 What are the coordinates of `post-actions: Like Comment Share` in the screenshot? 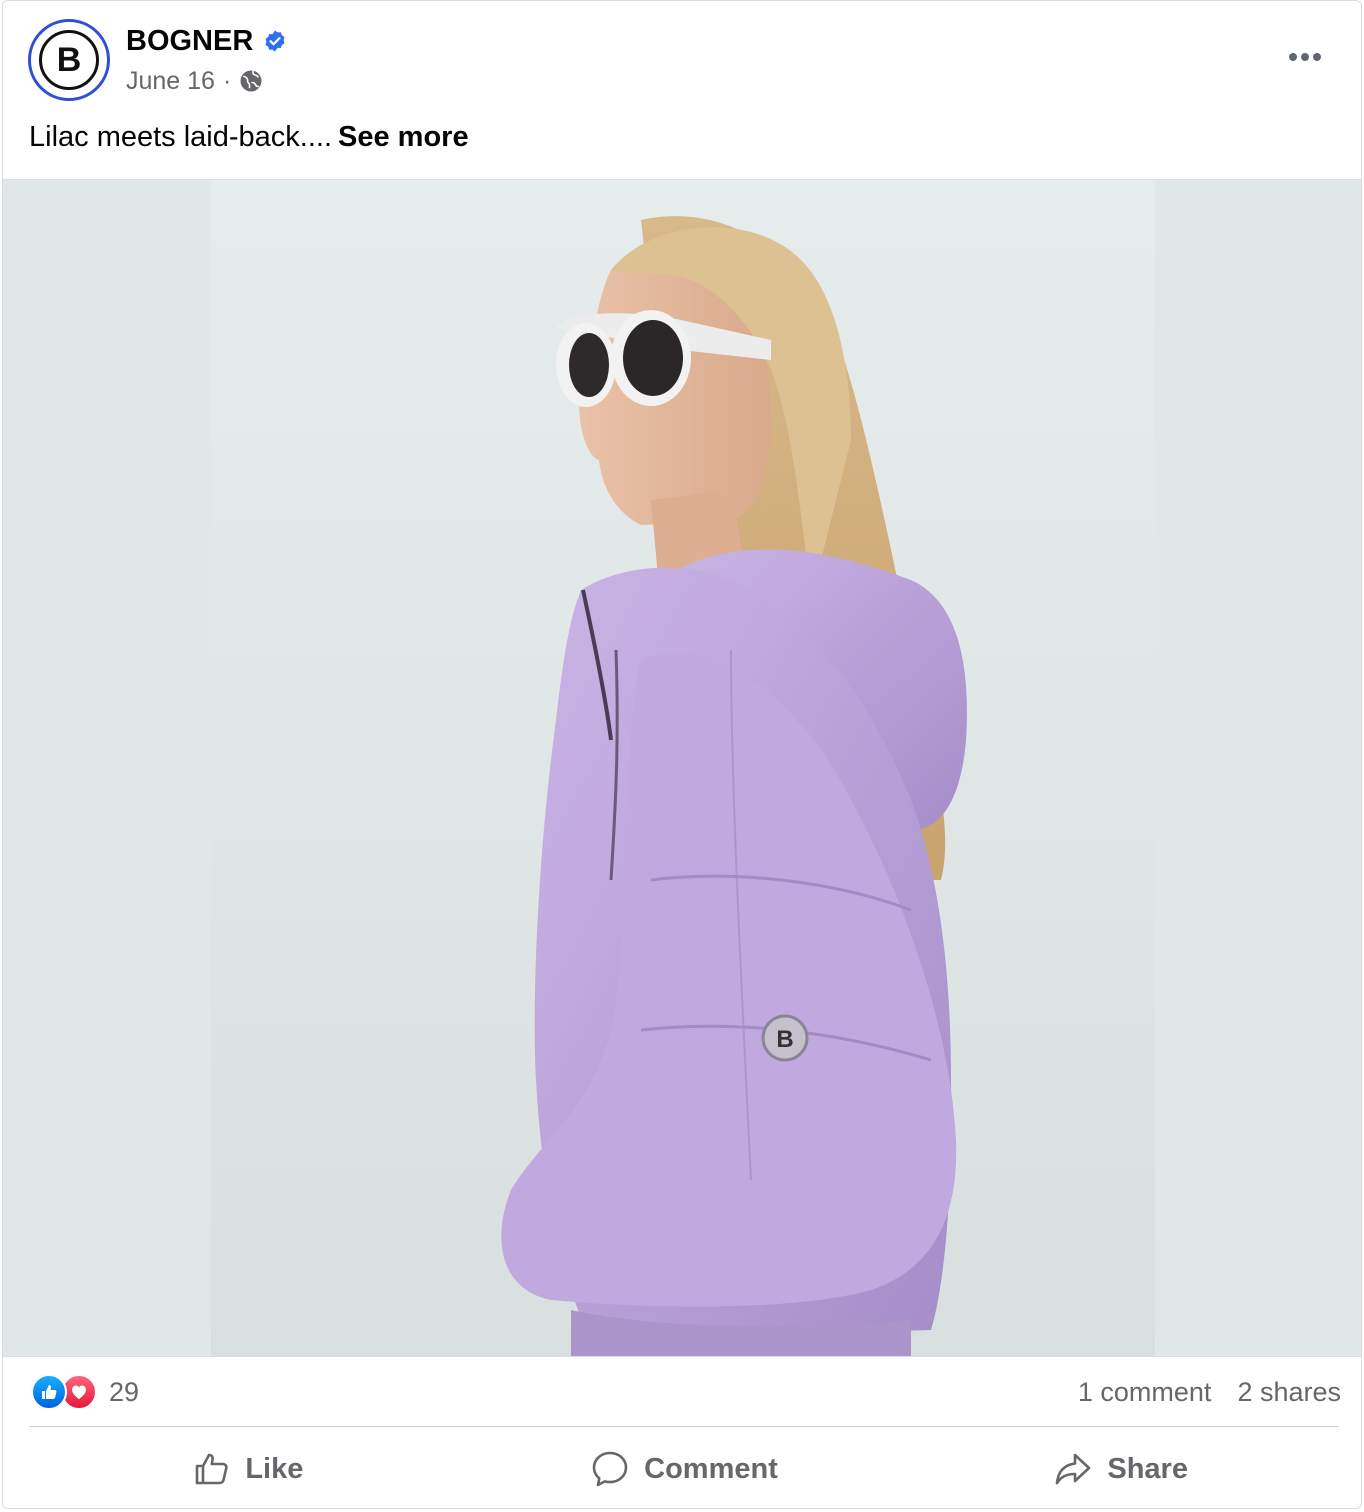 It's located at (684, 1468).